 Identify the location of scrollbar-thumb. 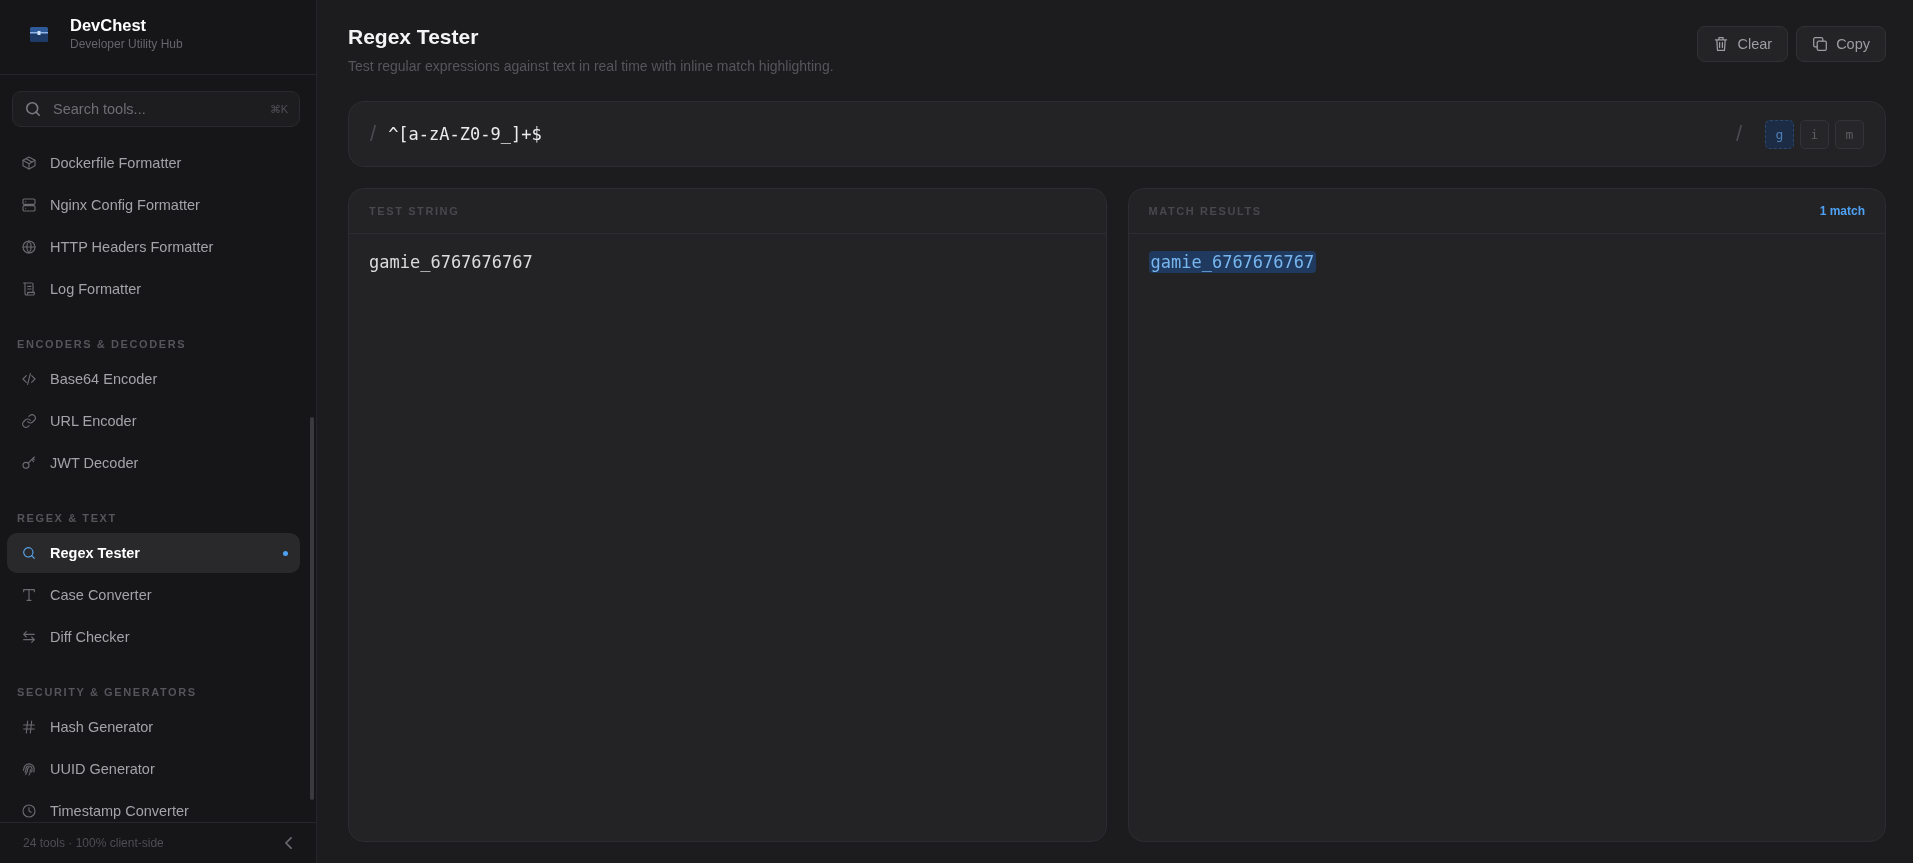
(312, 608).